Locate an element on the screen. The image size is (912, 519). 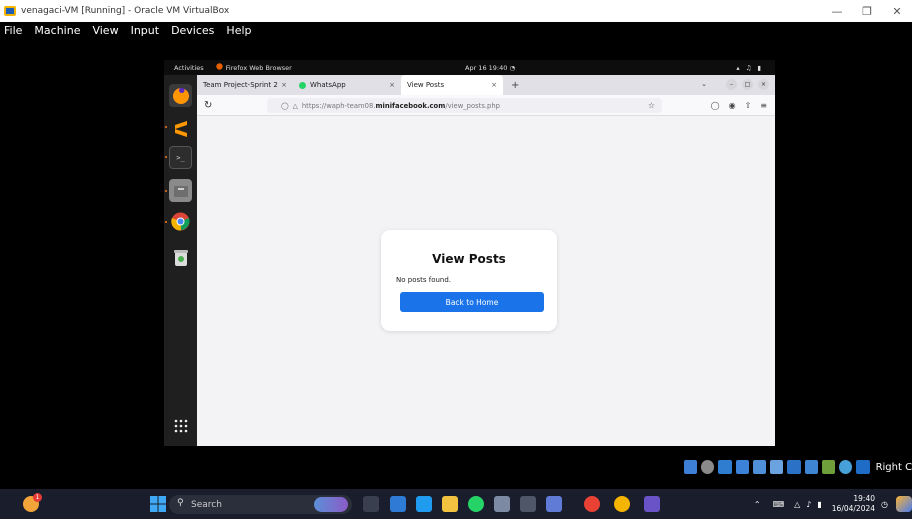
search-placeholder: Search is located at coordinates (206, 504).